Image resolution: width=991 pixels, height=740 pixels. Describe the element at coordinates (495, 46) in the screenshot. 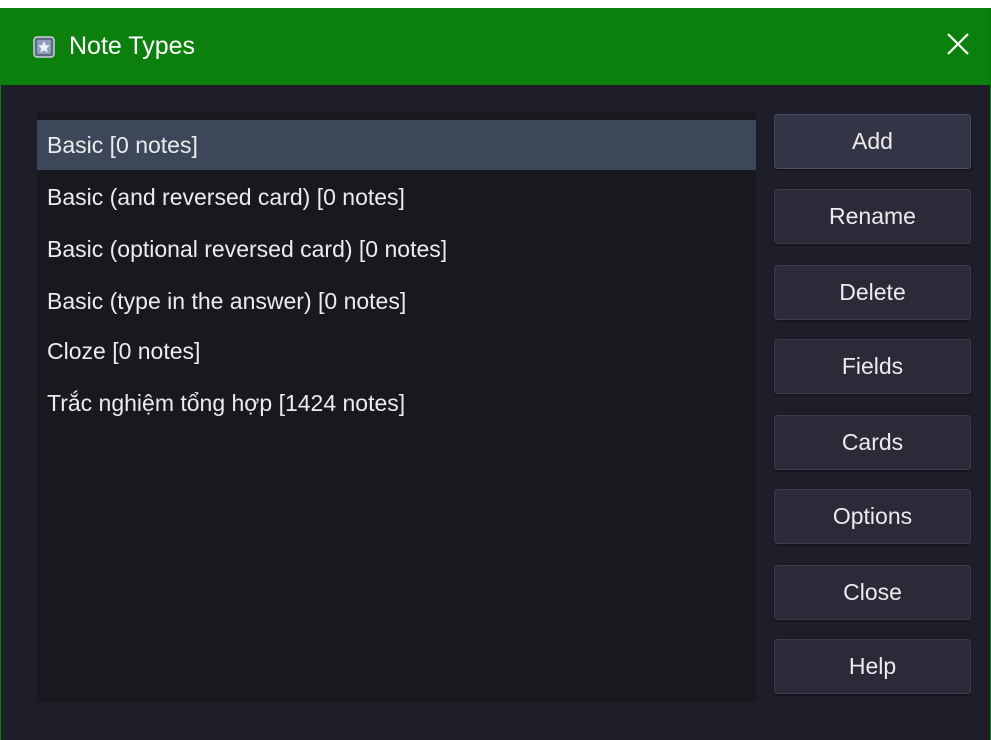

I see `title-bar: Note Types` at that location.